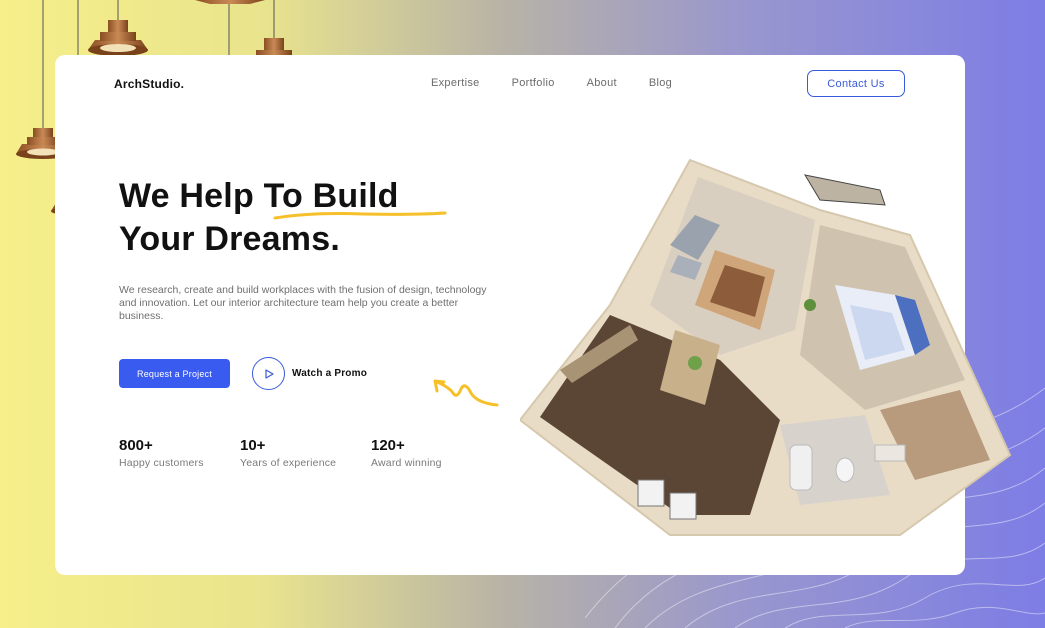  I want to click on nav-item-blog: Blog, so click(660, 83).